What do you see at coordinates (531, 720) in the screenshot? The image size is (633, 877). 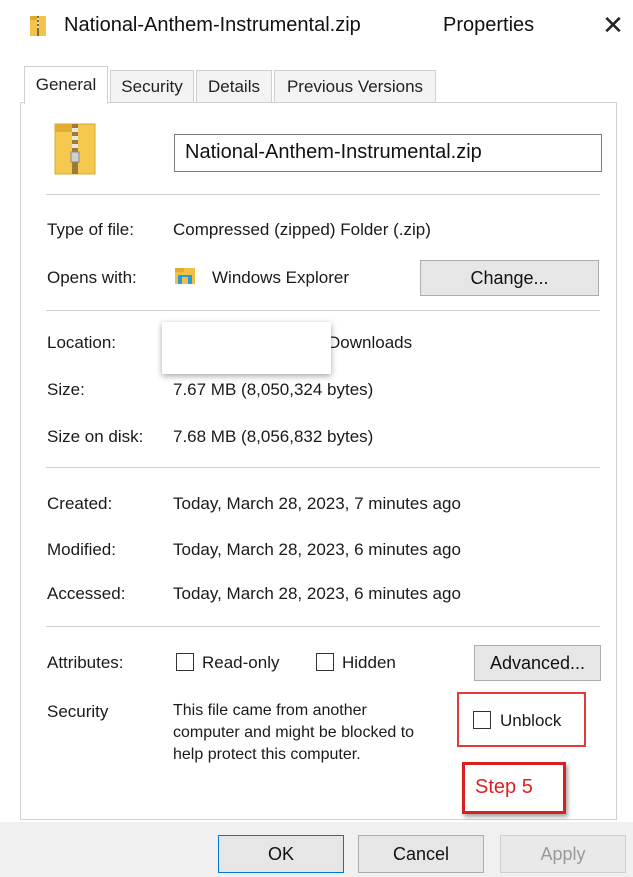 I see `unblock-label: Unblock` at bounding box center [531, 720].